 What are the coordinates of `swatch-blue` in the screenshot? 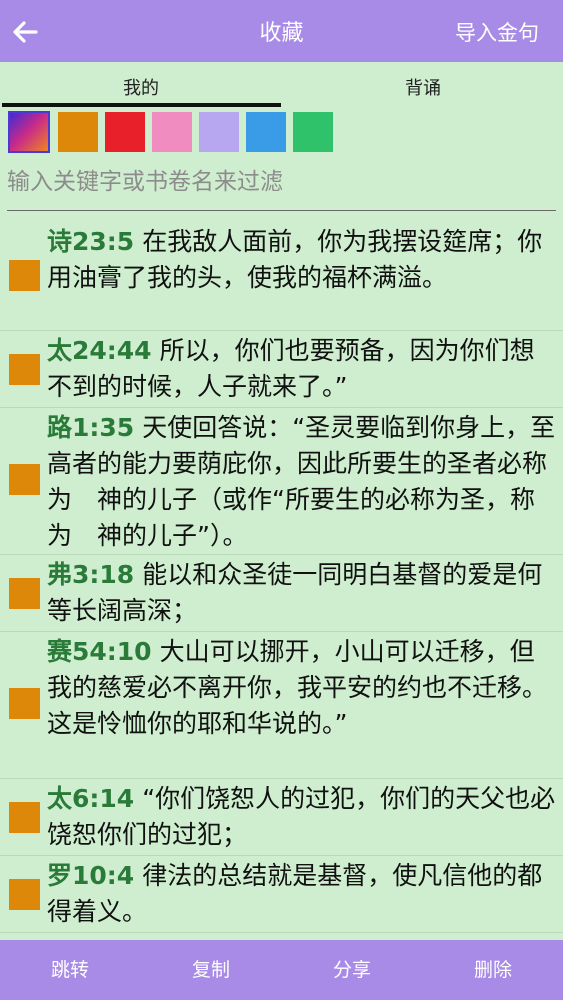 It's located at (266, 132).